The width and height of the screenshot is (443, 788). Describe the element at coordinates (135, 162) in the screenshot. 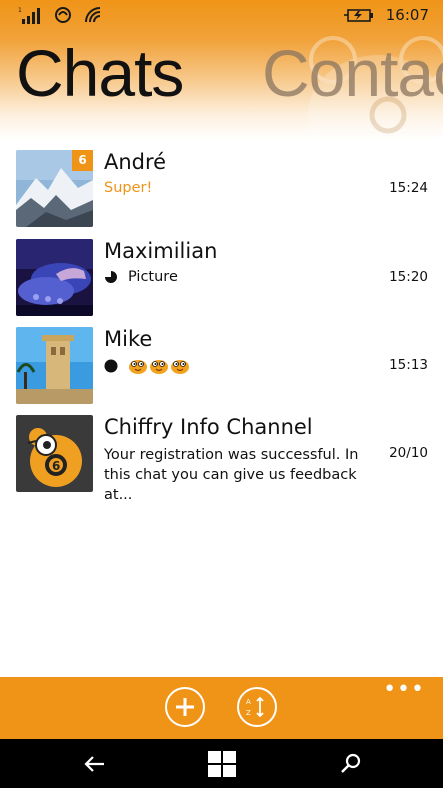

I see `chat-name: André` at that location.